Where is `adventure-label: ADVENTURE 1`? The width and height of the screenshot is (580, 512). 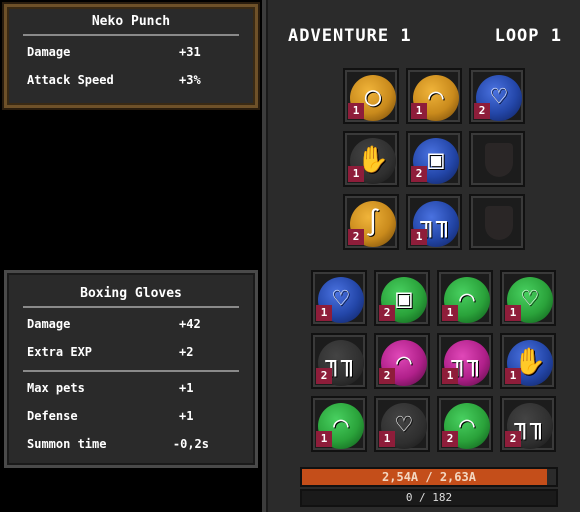 adventure-label: ADVENTURE 1 is located at coordinates (350, 36).